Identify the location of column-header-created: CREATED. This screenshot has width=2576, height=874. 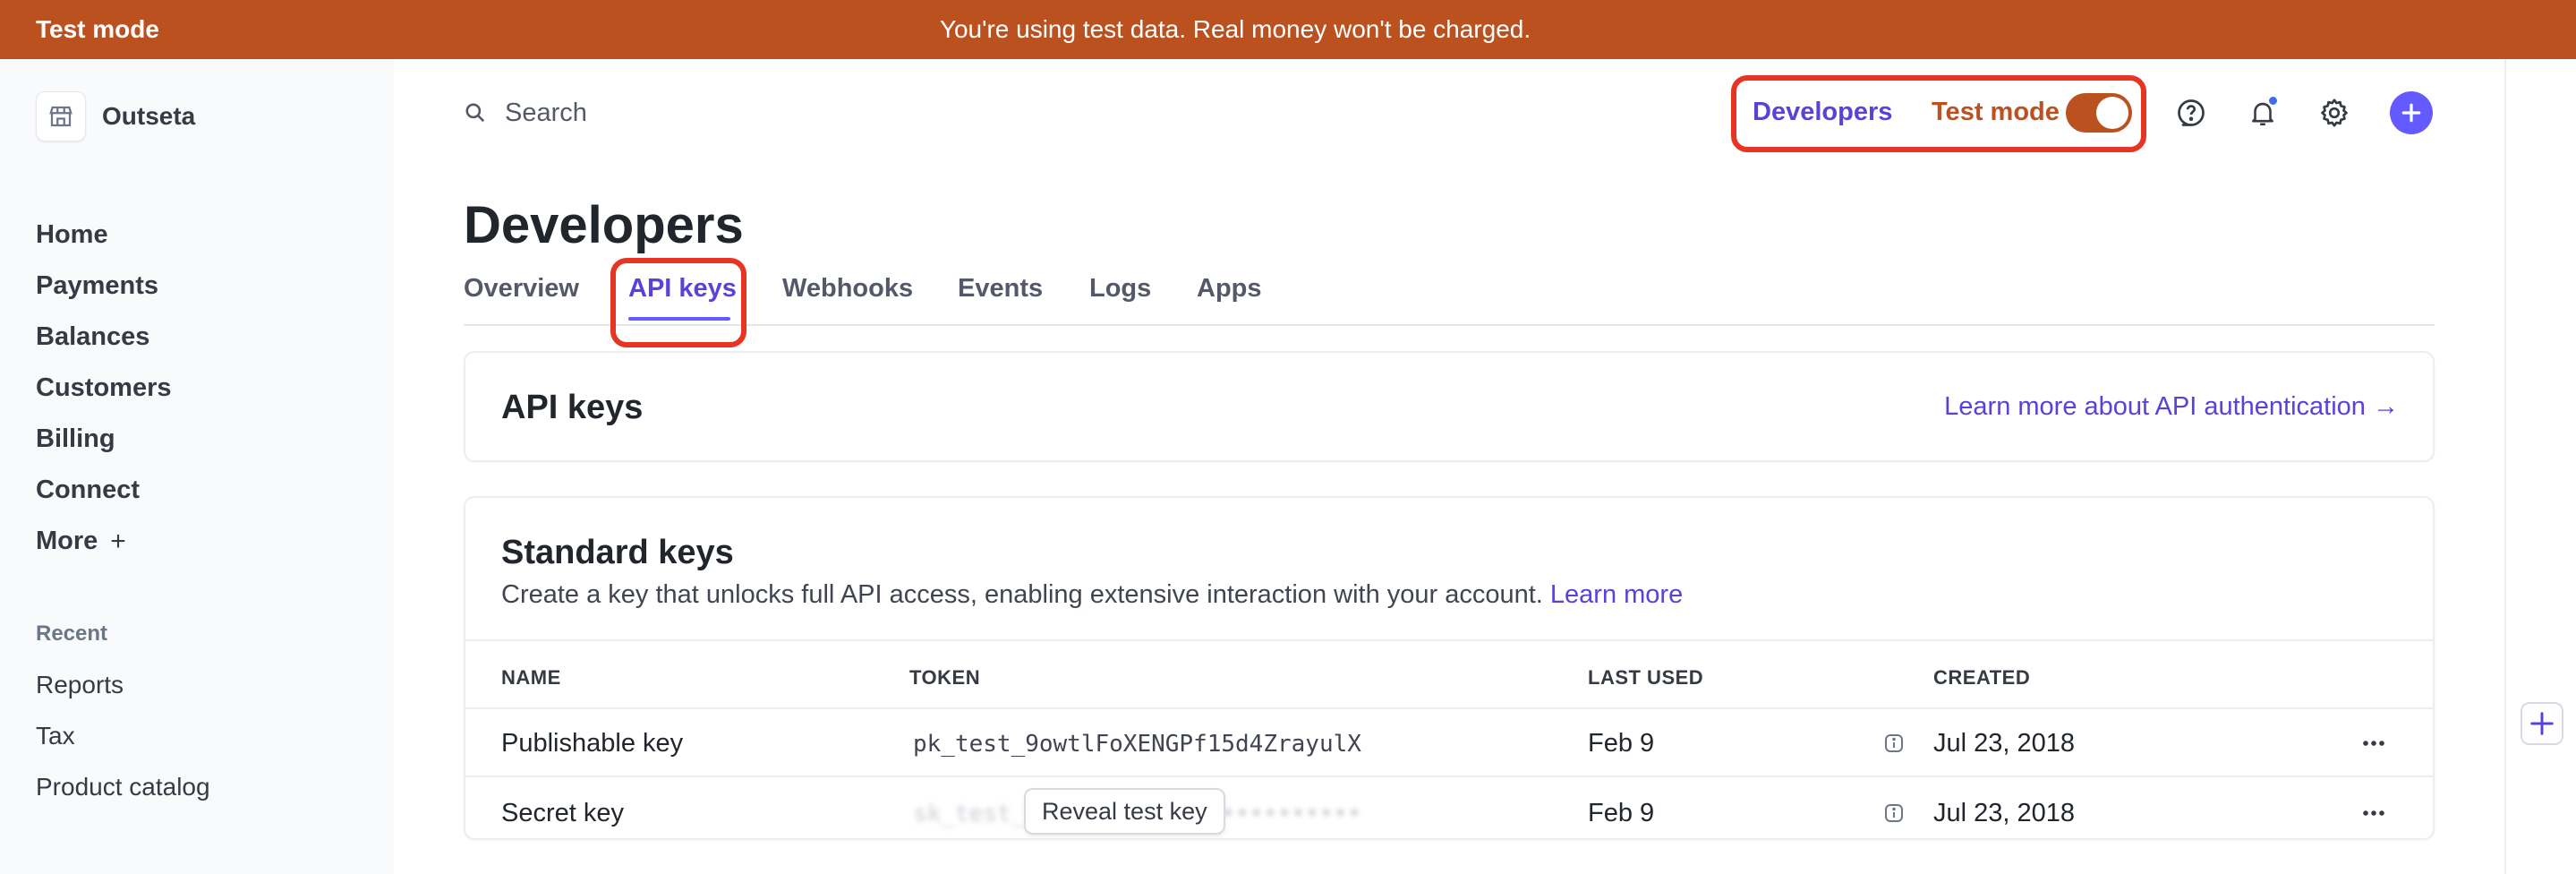
(1982, 677).